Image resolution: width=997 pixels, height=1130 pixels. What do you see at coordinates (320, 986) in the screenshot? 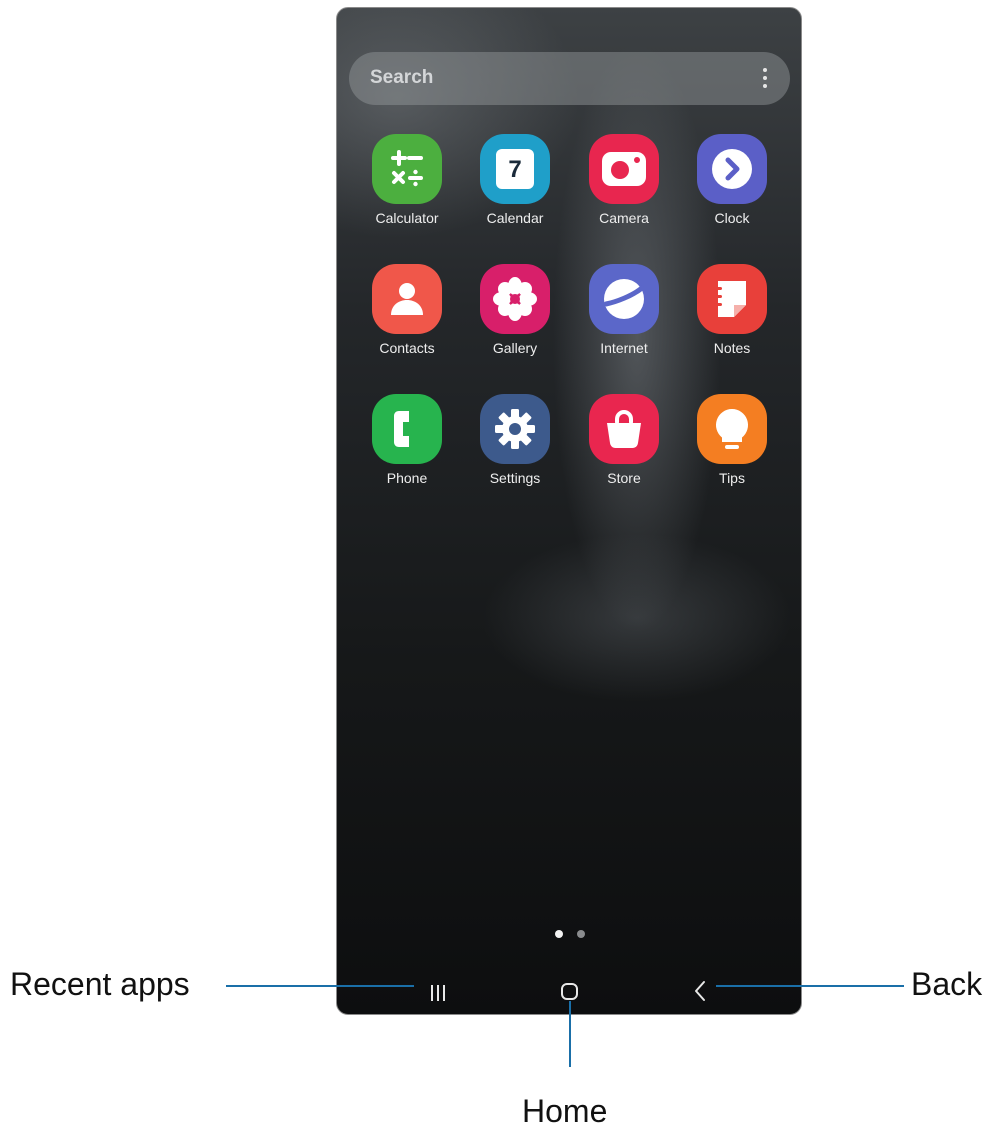
I see `recent-apps-callout-line` at bounding box center [320, 986].